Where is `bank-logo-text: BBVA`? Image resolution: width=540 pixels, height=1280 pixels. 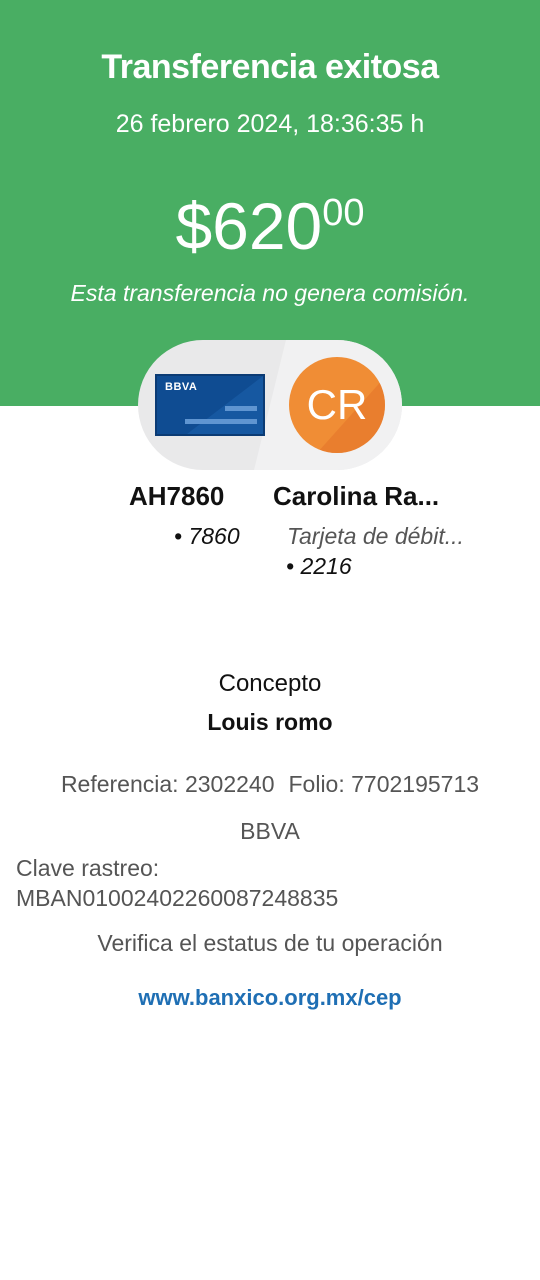
bank-logo-text: BBVA is located at coordinates (181, 387).